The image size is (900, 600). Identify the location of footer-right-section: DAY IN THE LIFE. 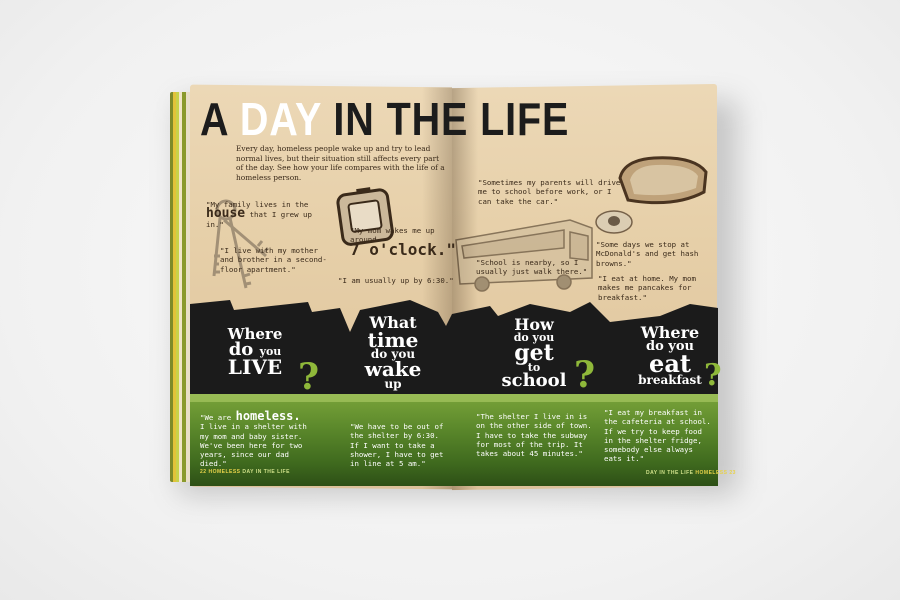
(670, 473).